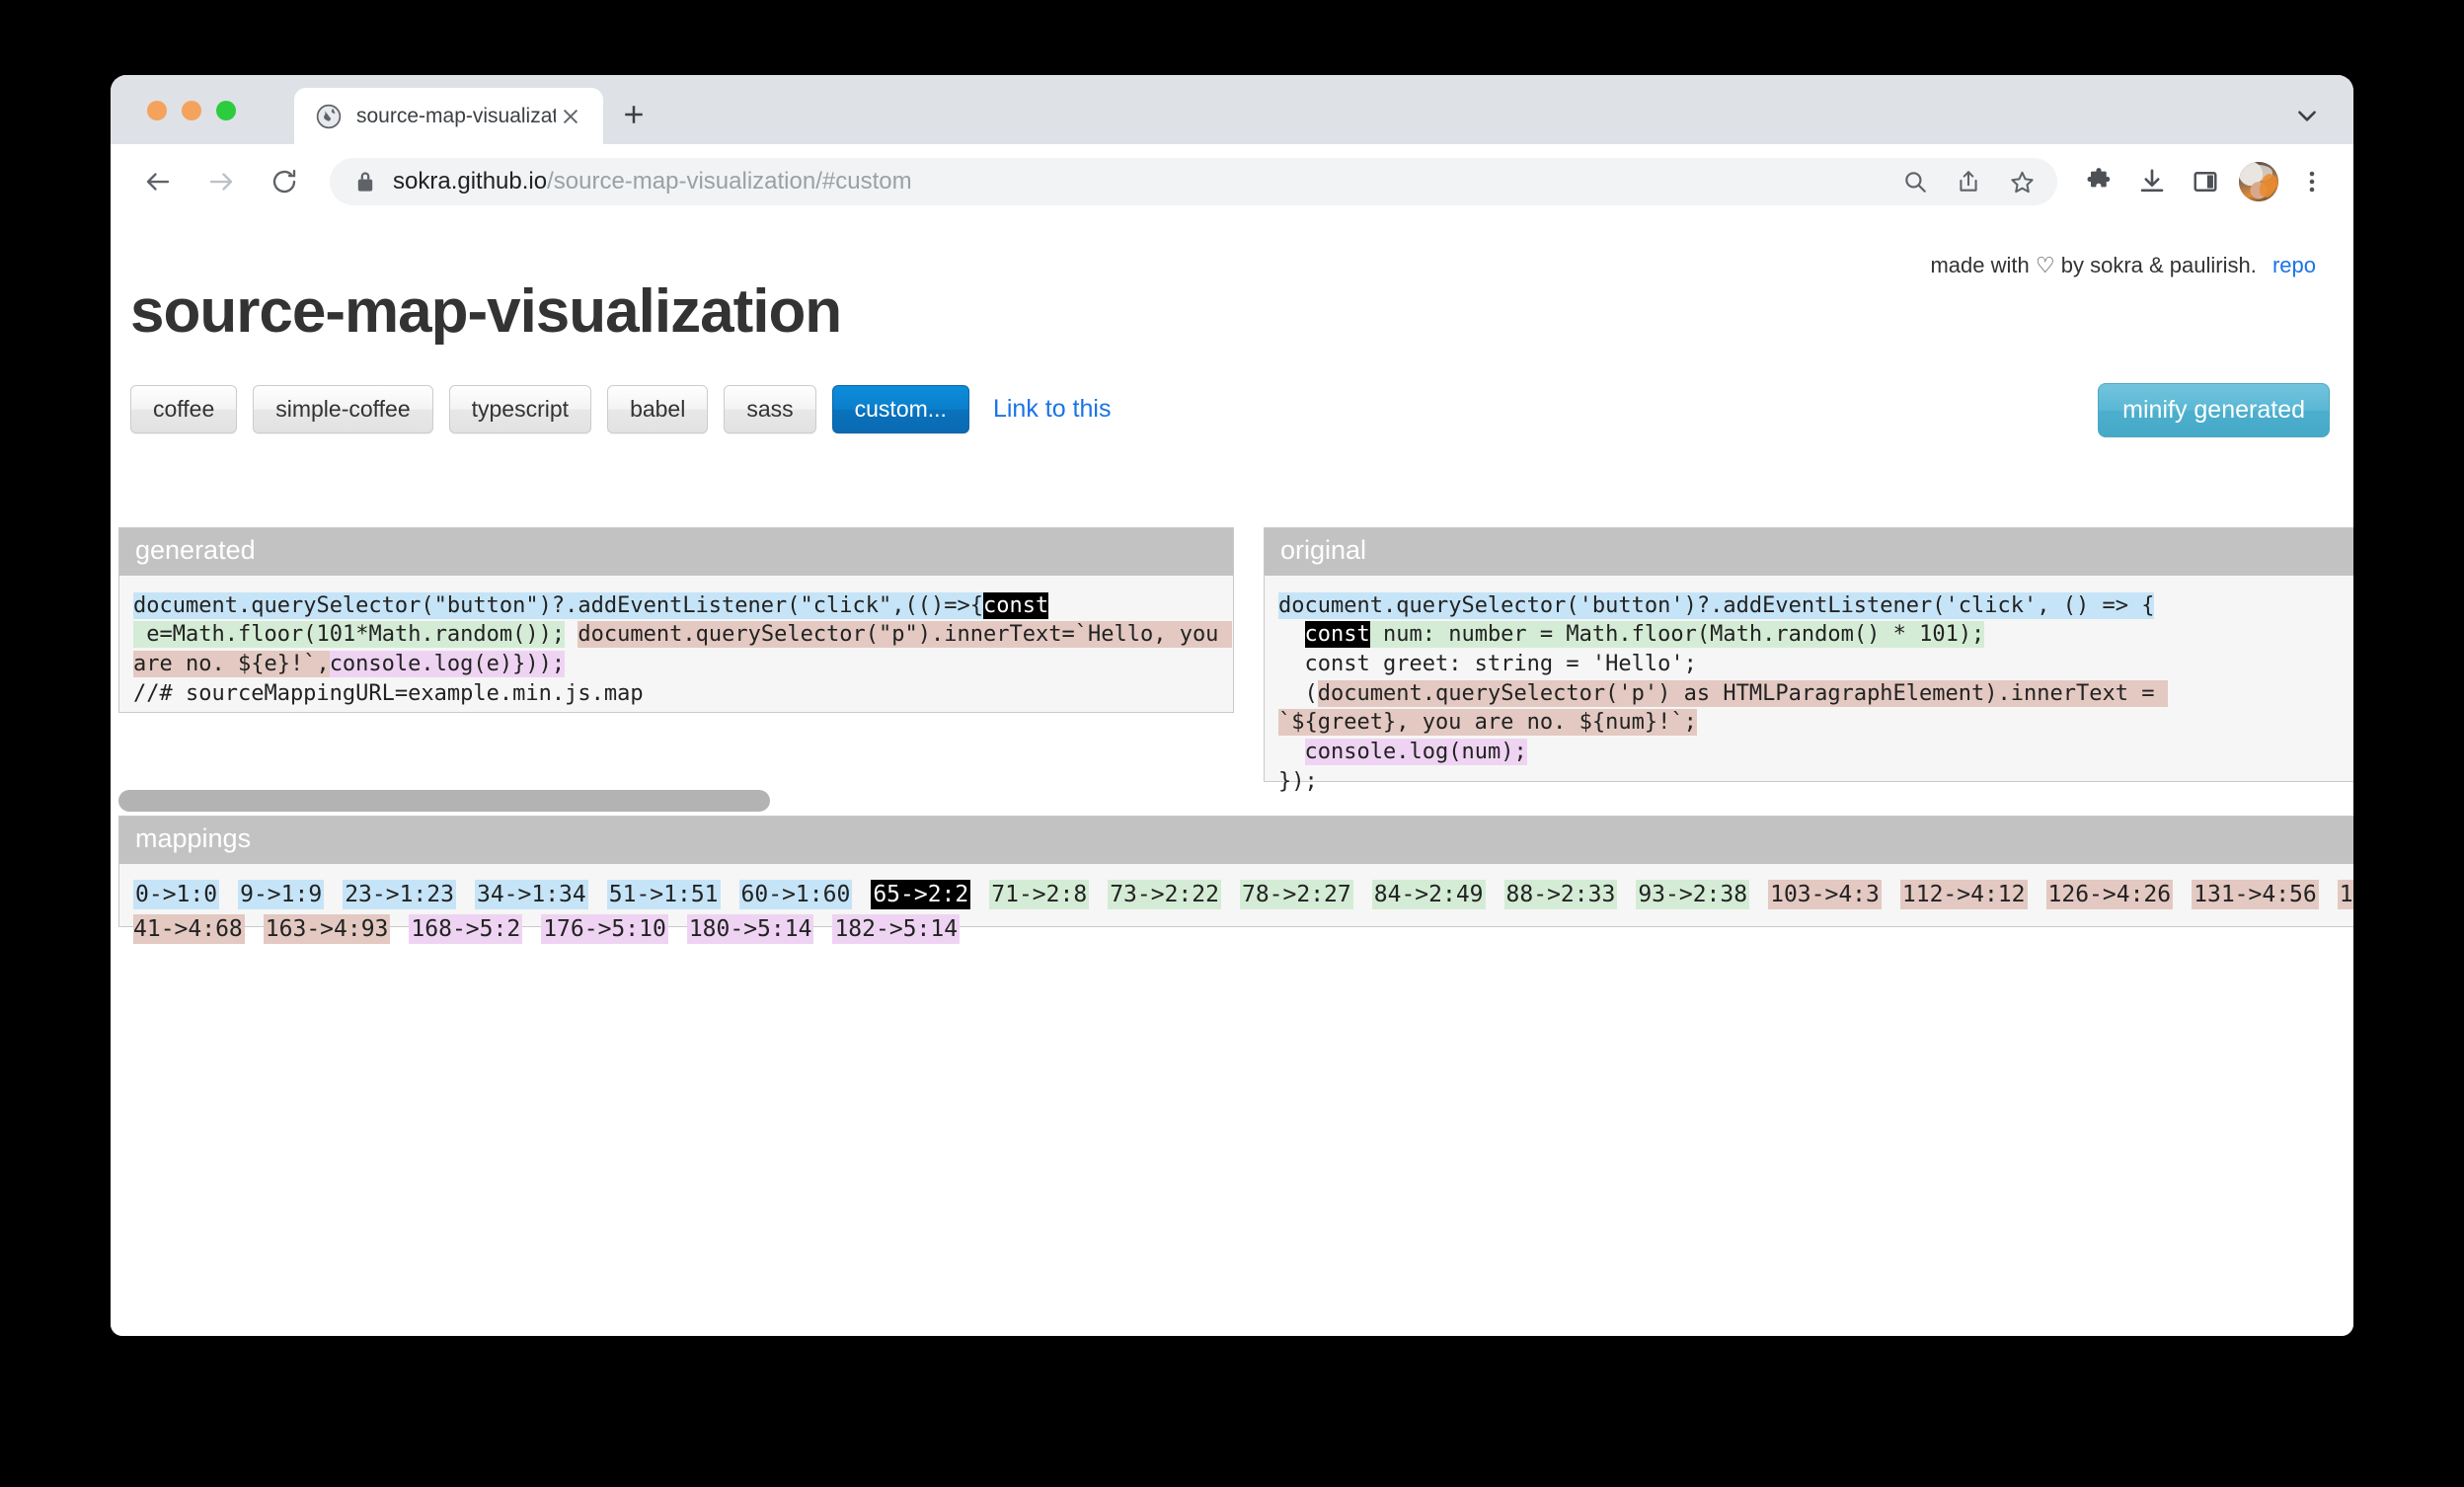 This screenshot has width=2464, height=1487. What do you see at coordinates (466, 930) in the screenshot?
I see `mapping-entry: 168->5:2` at bounding box center [466, 930].